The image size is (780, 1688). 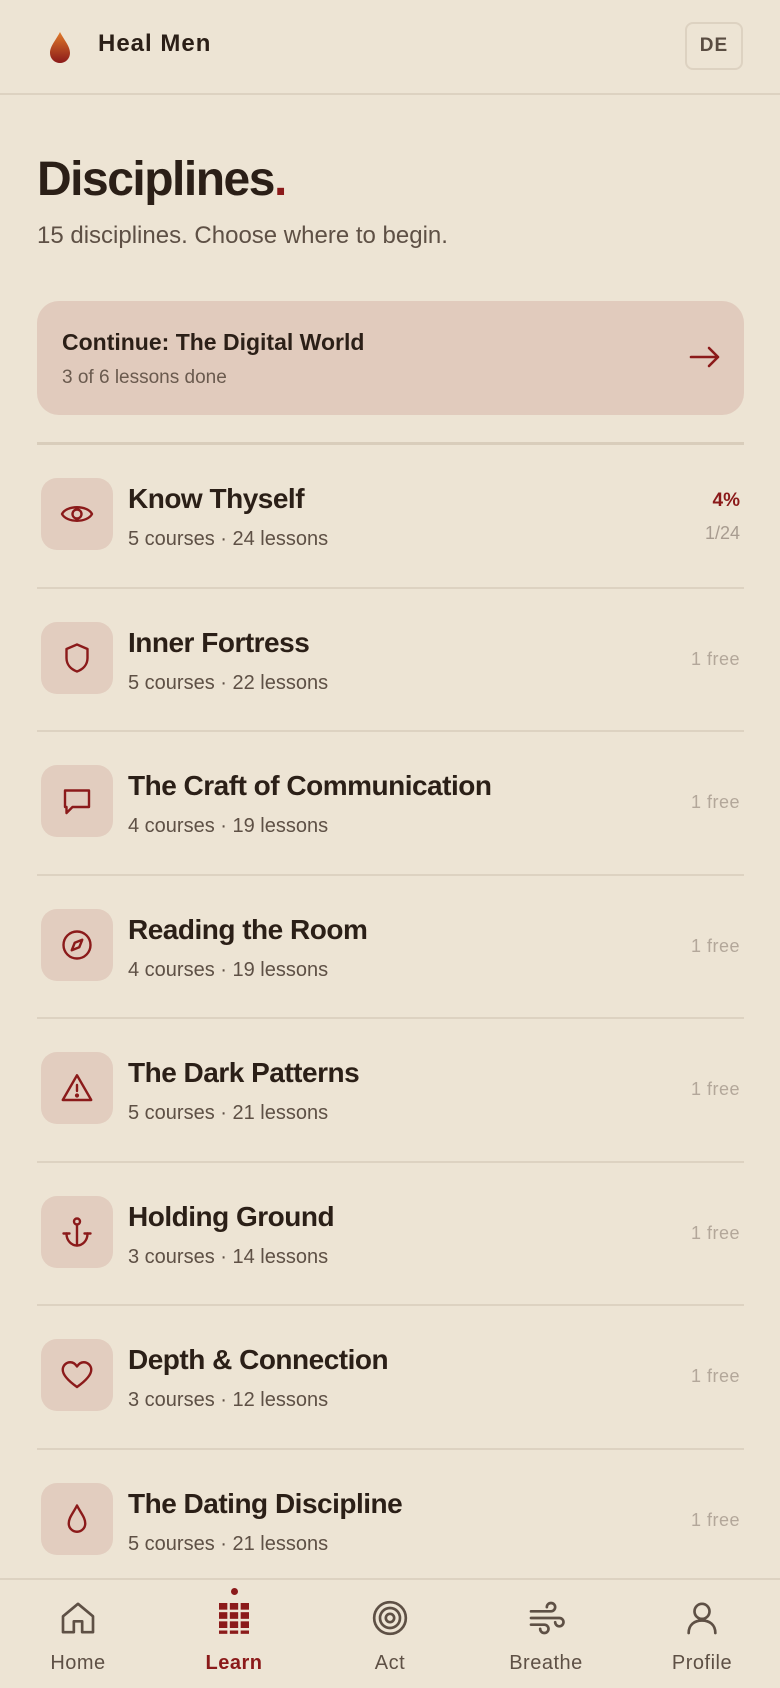 I want to click on discipline-title: Know Thyself, so click(x=216, y=498).